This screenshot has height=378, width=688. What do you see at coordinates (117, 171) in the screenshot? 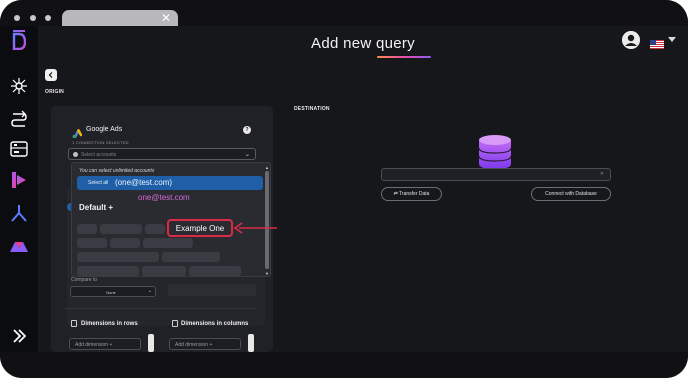
I see `dropdown-hint: You can select unlimited accounts` at bounding box center [117, 171].